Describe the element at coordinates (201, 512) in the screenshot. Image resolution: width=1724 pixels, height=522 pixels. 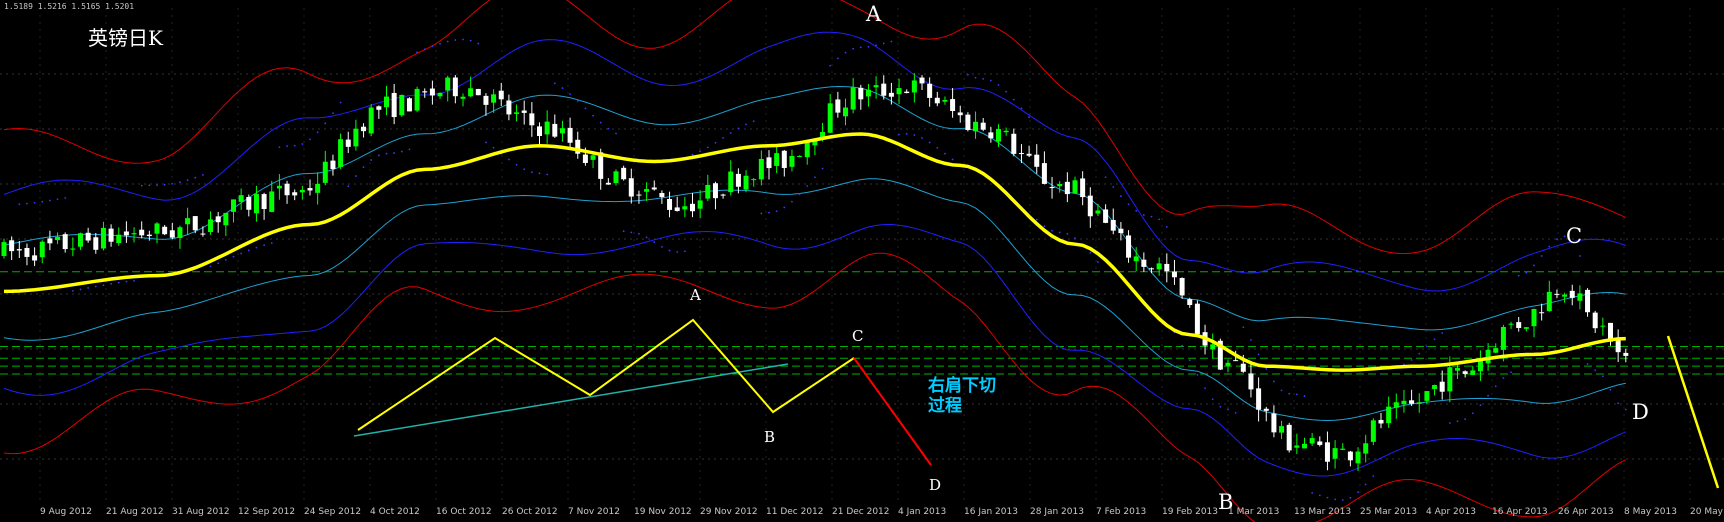
I see `x-tick-label: 31 Aug 2012` at that location.